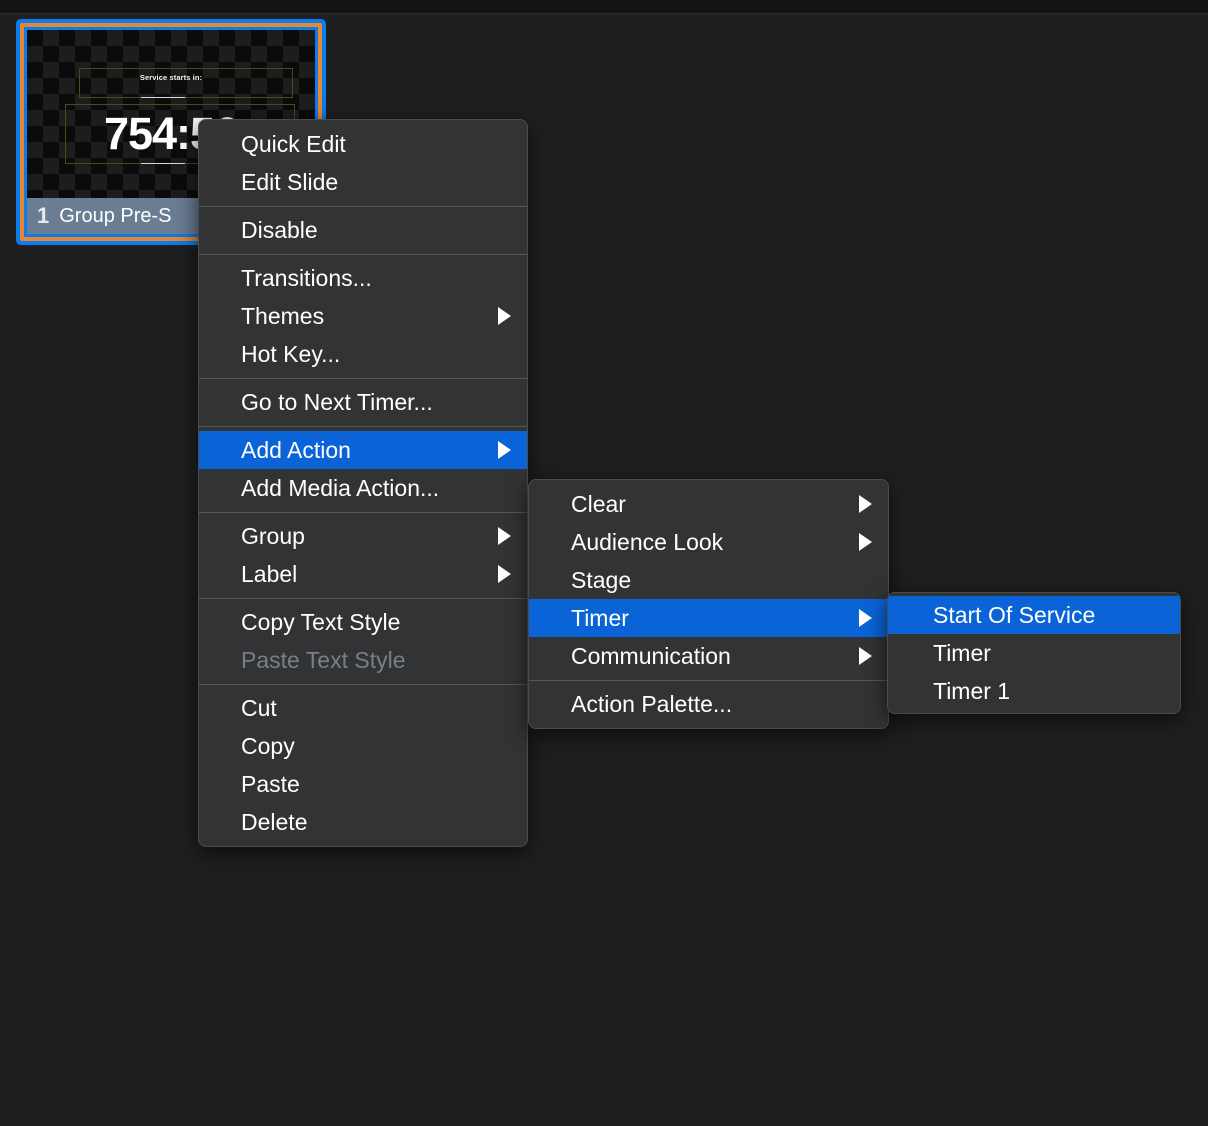  What do you see at coordinates (598, 503) in the screenshot?
I see `menu-item-label: Clear` at bounding box center [598, 503].